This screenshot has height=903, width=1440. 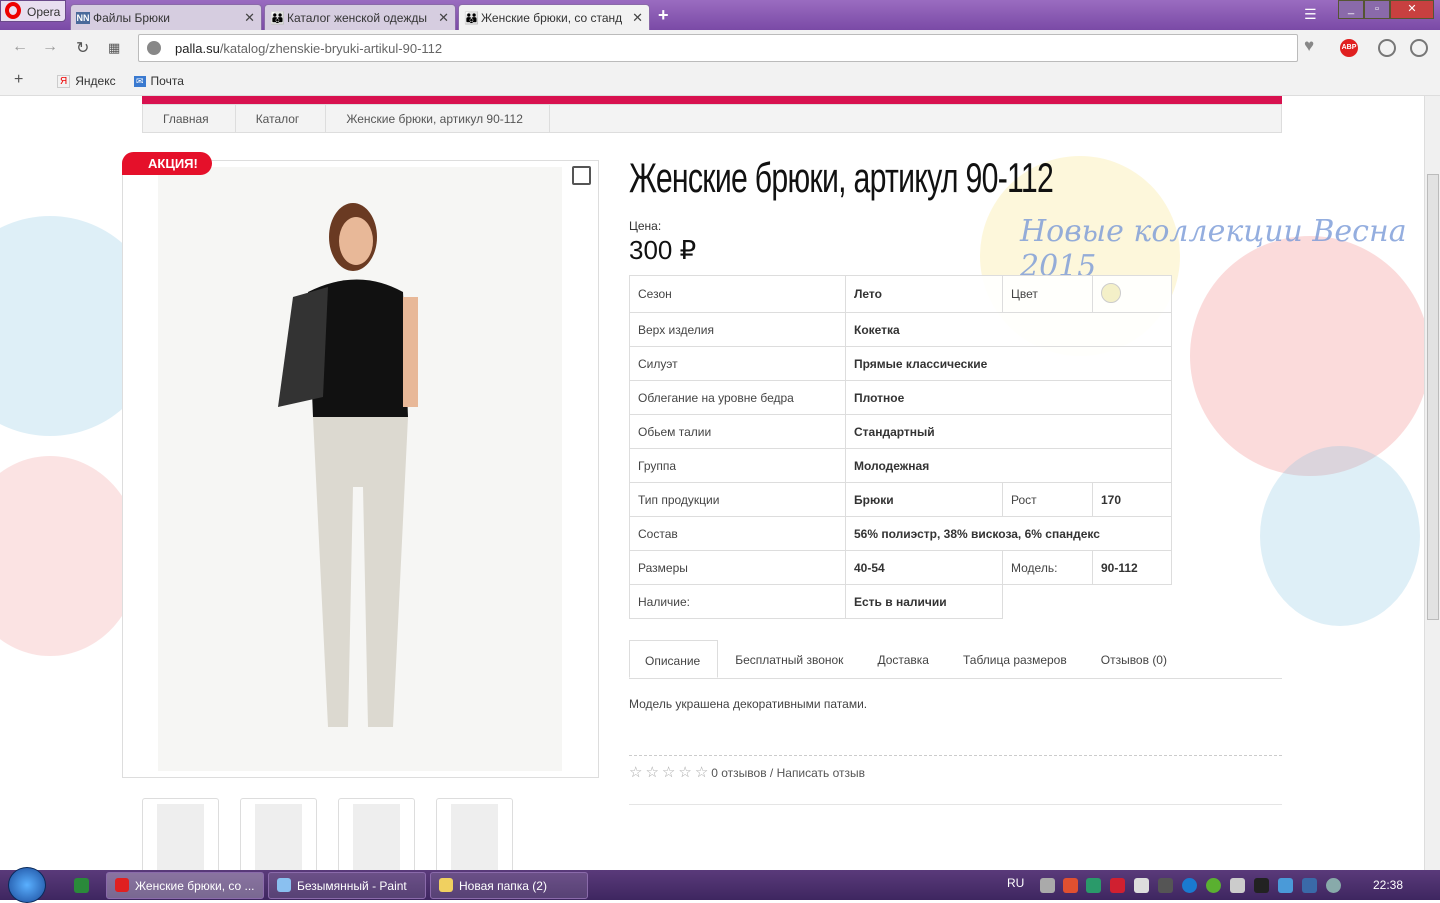 I want to click on product-title: Женские брюки, артикул 90-112, so click(x=841, y=177).